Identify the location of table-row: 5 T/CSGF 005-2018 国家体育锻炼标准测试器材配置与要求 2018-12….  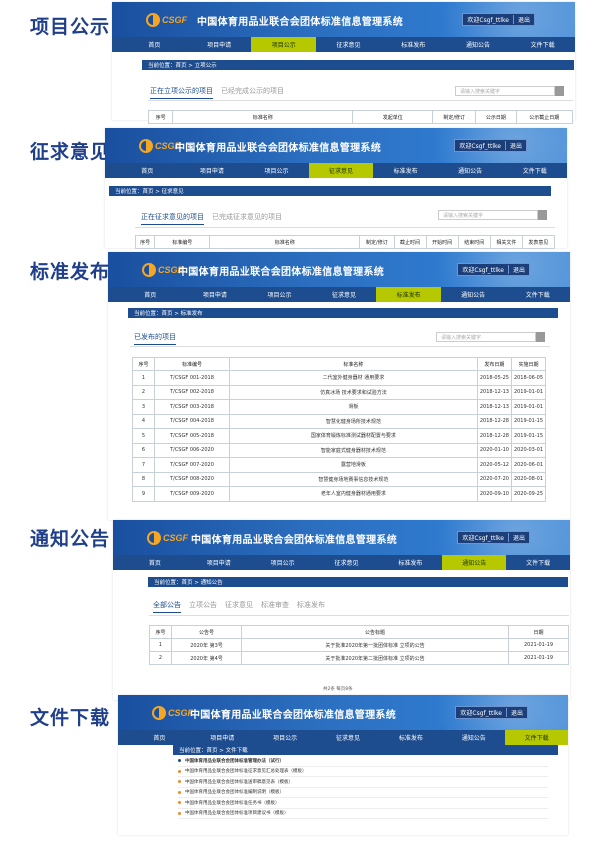
(339, 436).